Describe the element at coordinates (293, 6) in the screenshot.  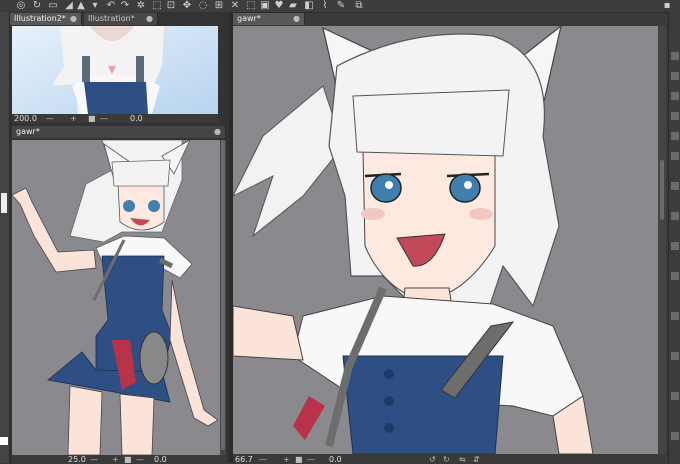
I see `fill-icon: ▰` at that location.